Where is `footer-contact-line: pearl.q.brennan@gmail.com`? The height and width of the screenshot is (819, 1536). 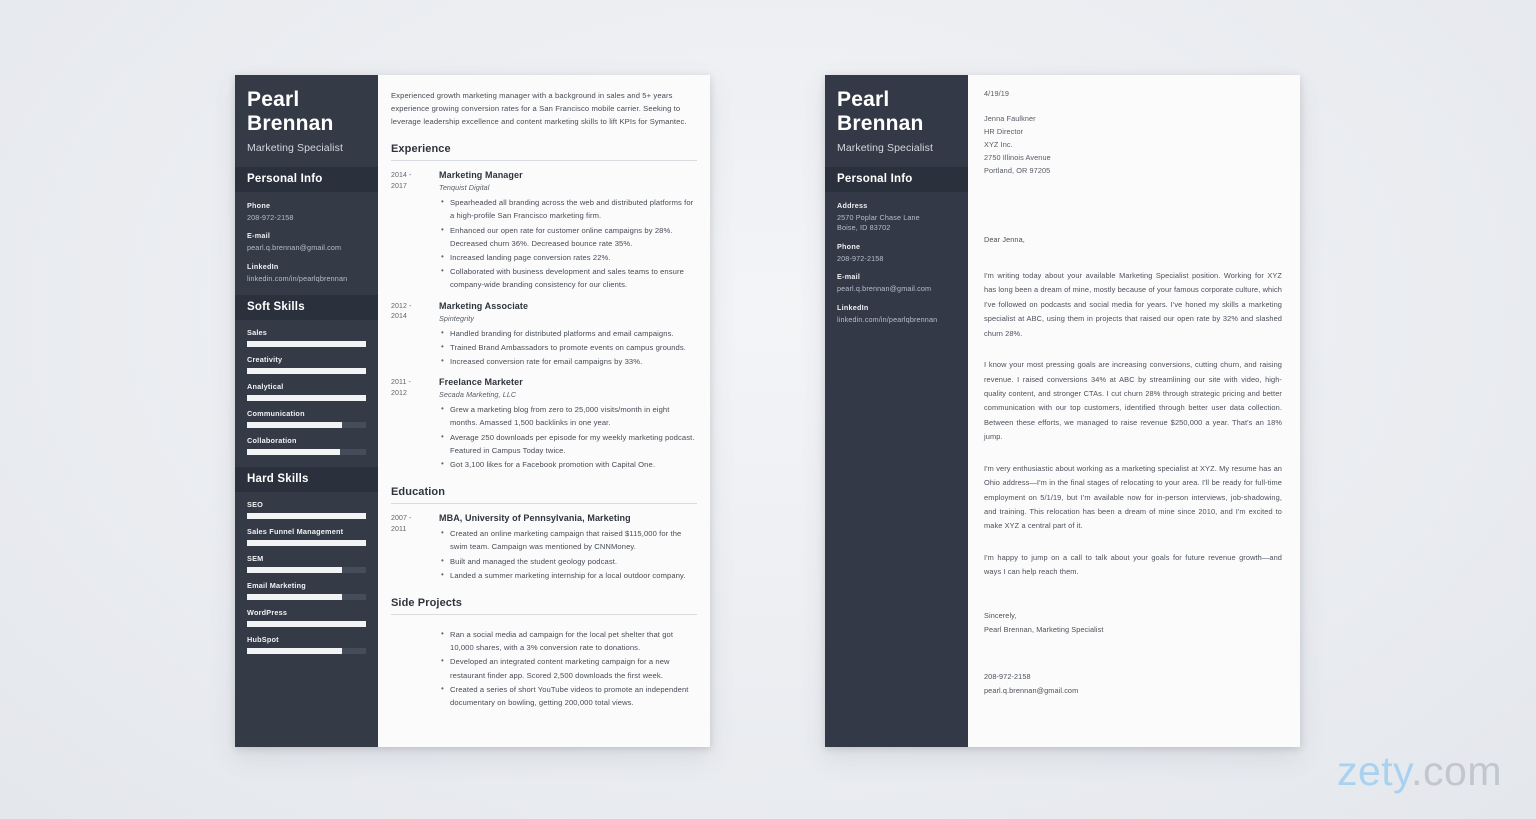
footer-contact-line: pearl.q.brennan@gmail.com is located at coordinates (1031, 691).